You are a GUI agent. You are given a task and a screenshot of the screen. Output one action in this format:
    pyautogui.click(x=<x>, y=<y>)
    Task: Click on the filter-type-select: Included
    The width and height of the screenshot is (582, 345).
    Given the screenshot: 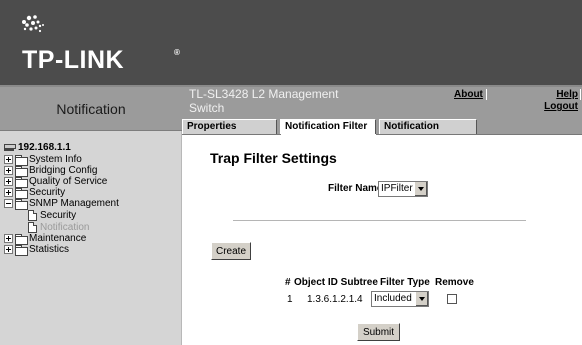 What is the action you would take?
    pyautogui.click(x=400, y=299)
    